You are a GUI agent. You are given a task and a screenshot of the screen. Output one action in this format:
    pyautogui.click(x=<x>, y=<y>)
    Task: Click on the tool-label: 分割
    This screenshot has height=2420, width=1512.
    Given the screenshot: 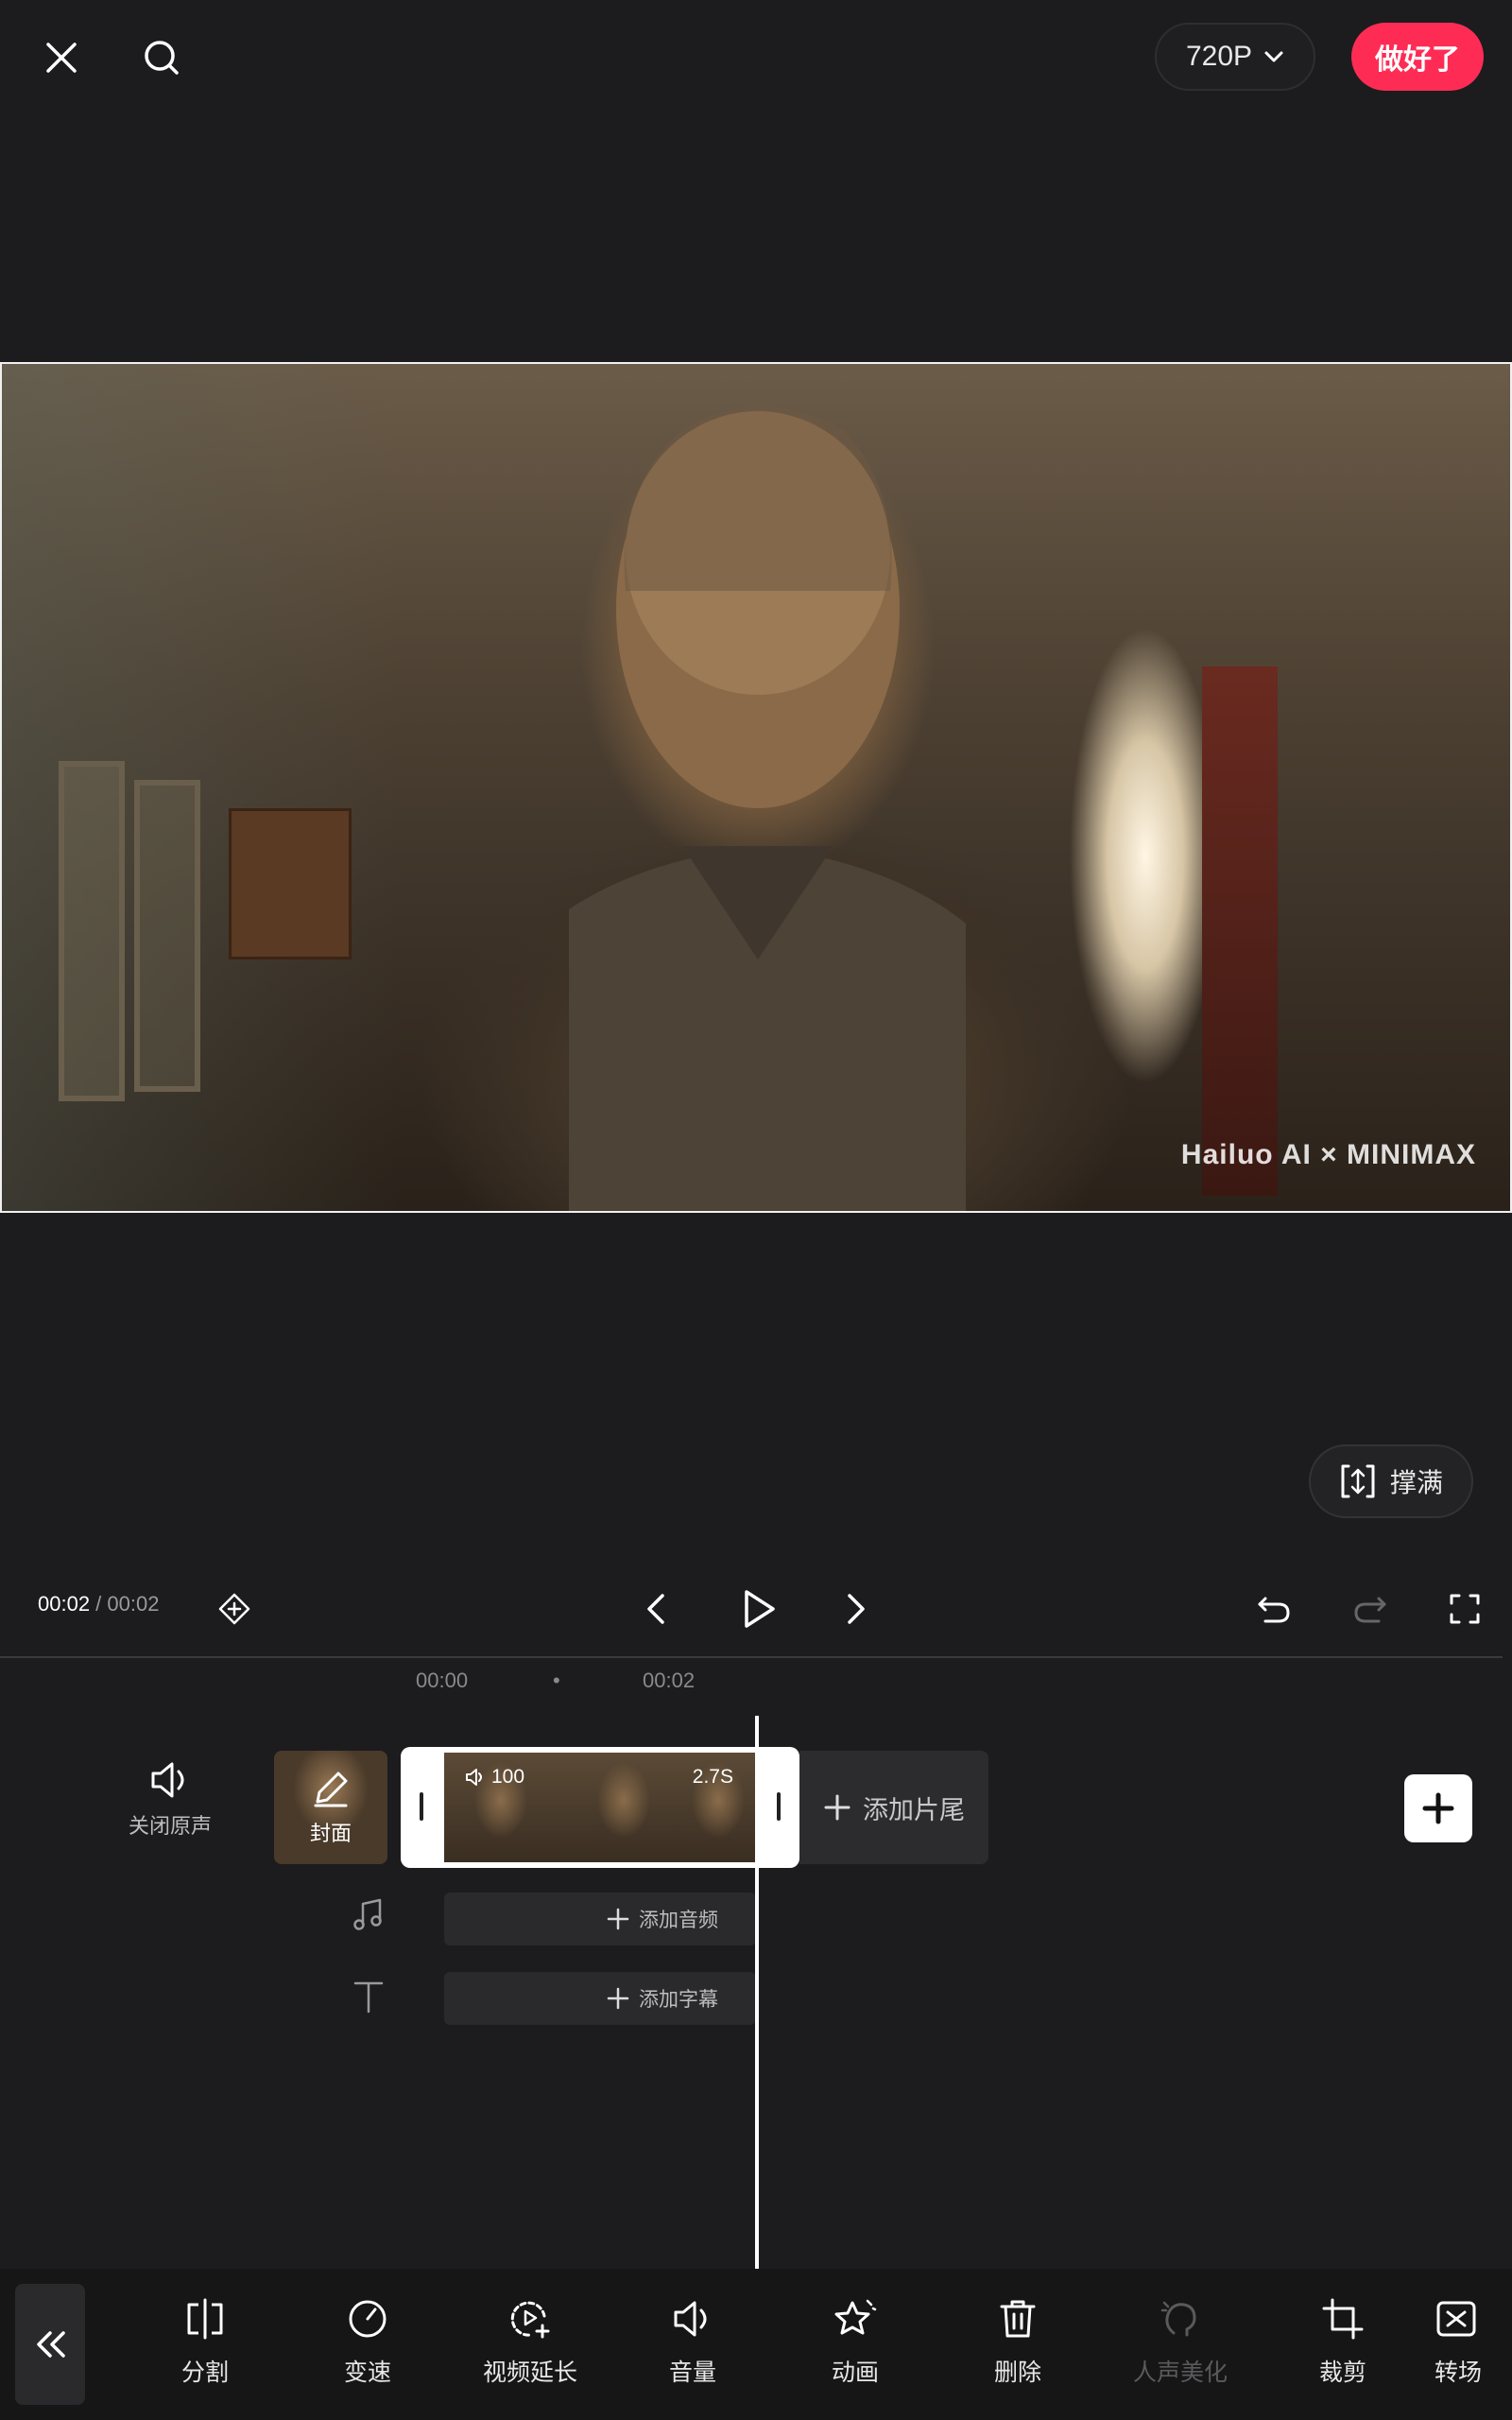 What is the action you would take?
    pyautogui.click(x=204, y=2373)
    